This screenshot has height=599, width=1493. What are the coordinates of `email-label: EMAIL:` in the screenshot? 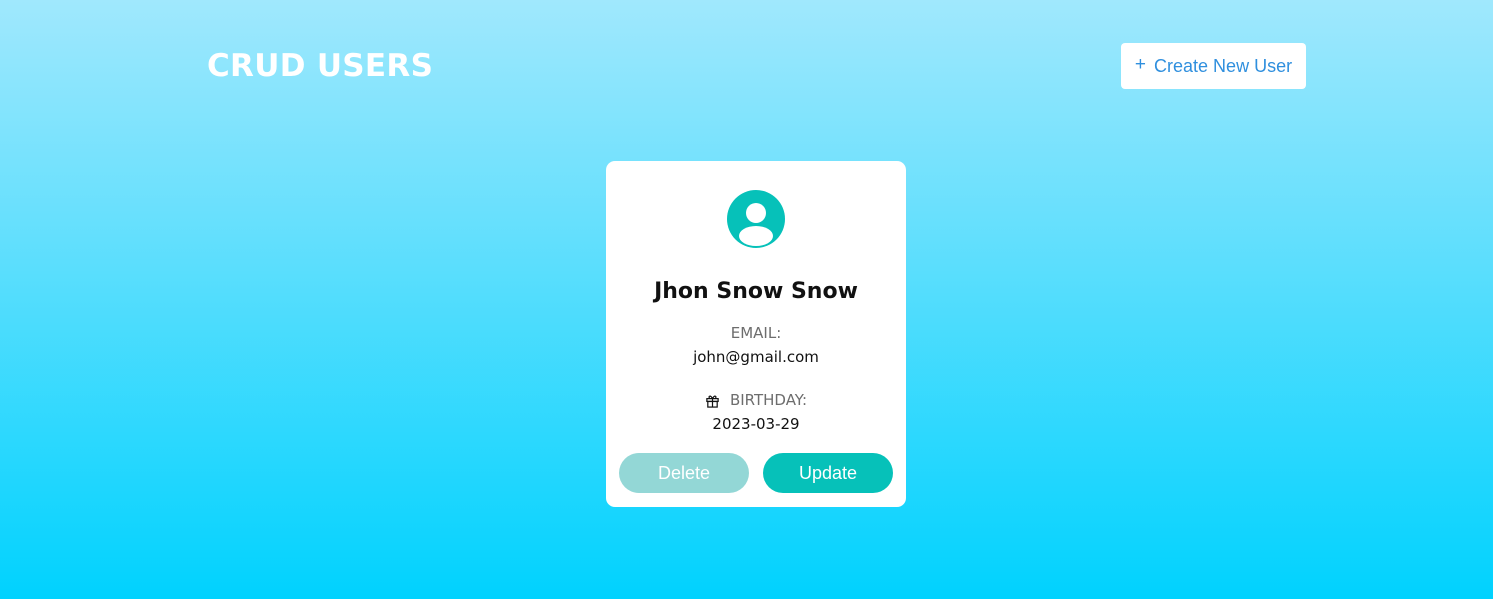 It's located at (756, 333).